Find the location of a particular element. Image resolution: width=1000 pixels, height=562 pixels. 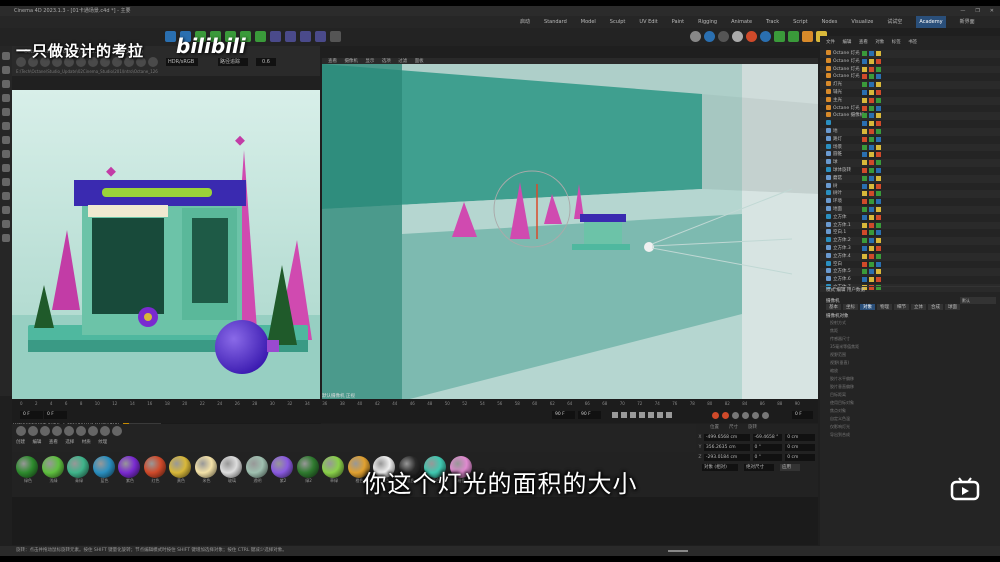

snap-icon is located at coordinates (6, 210).